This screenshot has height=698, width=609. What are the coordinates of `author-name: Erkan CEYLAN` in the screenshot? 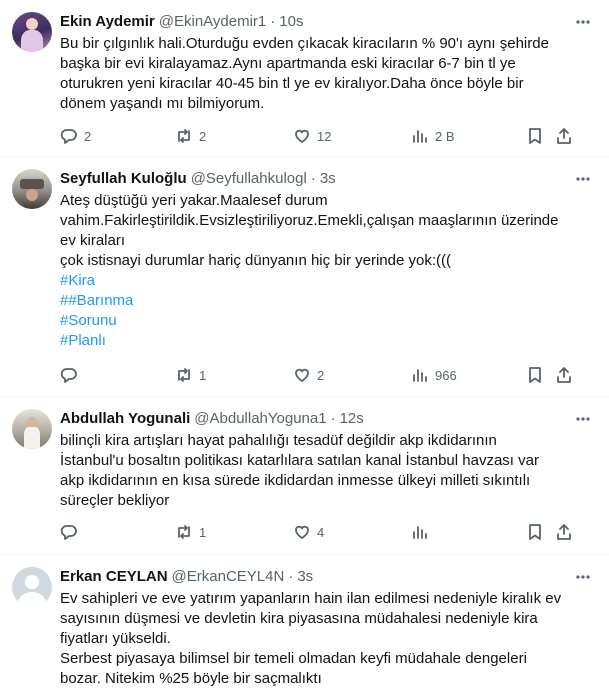 It's located at (114, 577).